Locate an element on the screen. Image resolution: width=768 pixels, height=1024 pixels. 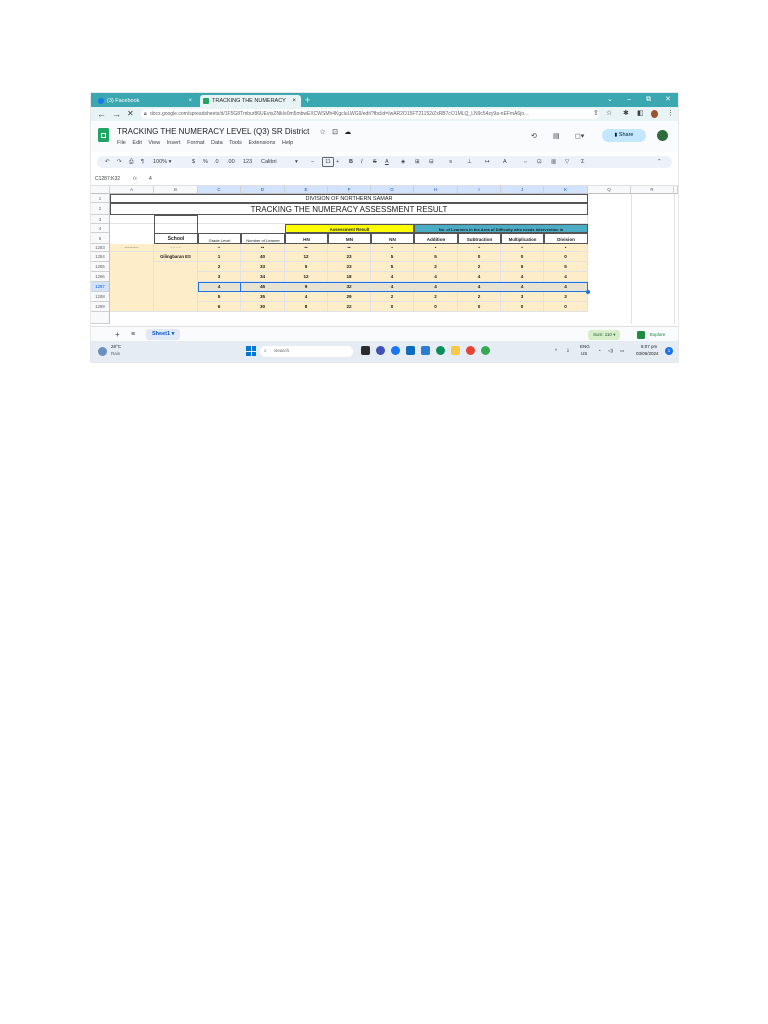
sheet-title-cell: TRACKING THE NUMERACY ASSESSMENT RESULT is located at coordinates (349, 209).